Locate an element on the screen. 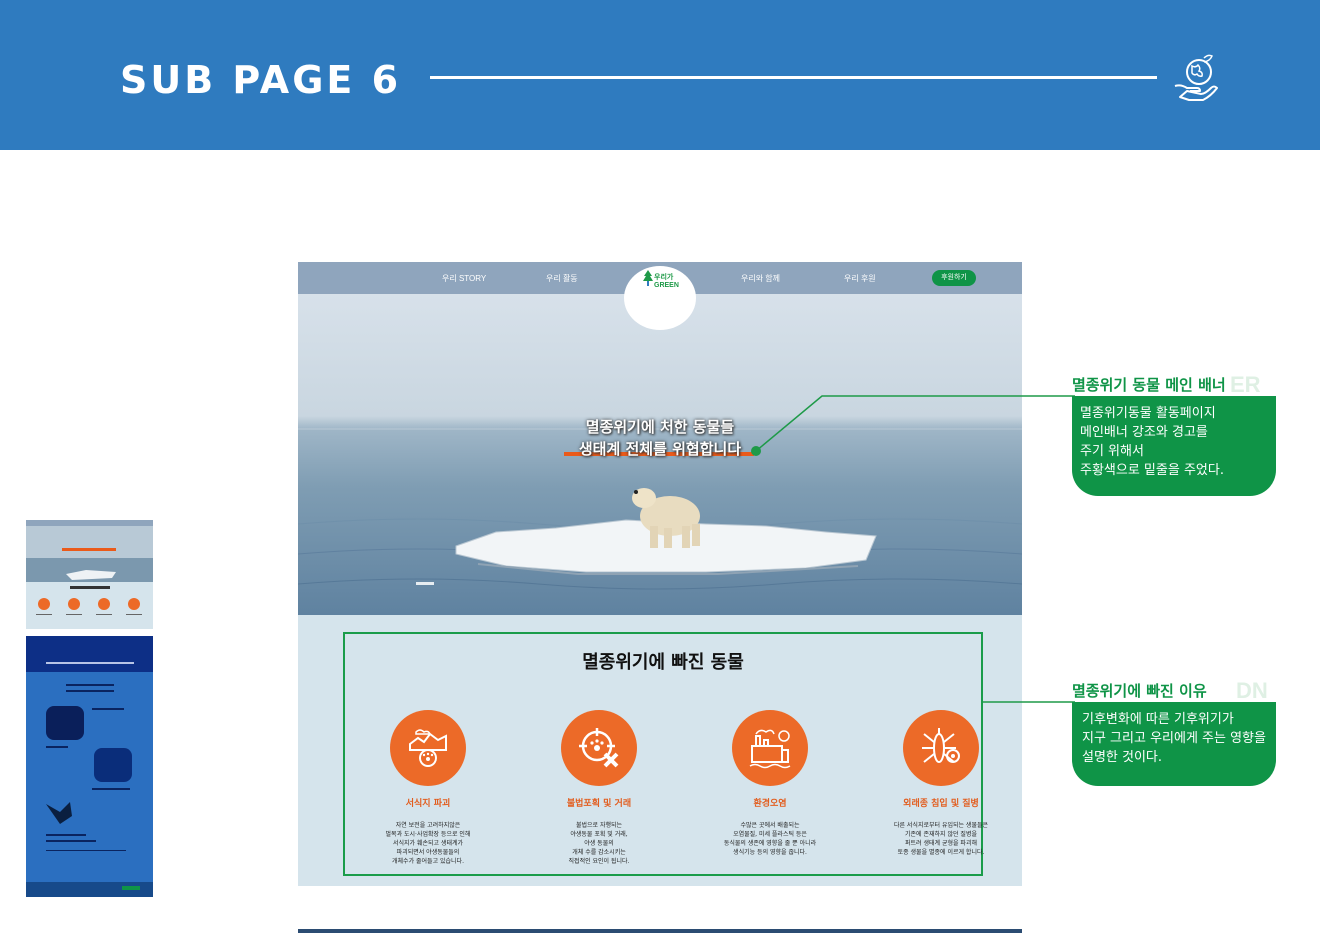 The image size is (1320, 933). logo-line2: GREEN is located at coordinates (666, 285).